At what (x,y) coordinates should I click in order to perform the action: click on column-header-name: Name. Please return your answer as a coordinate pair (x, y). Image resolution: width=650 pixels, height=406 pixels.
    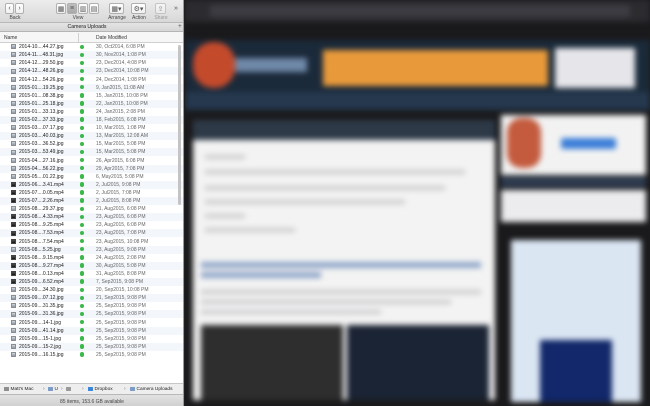
    Looking at the image, I should click on (10, 38).